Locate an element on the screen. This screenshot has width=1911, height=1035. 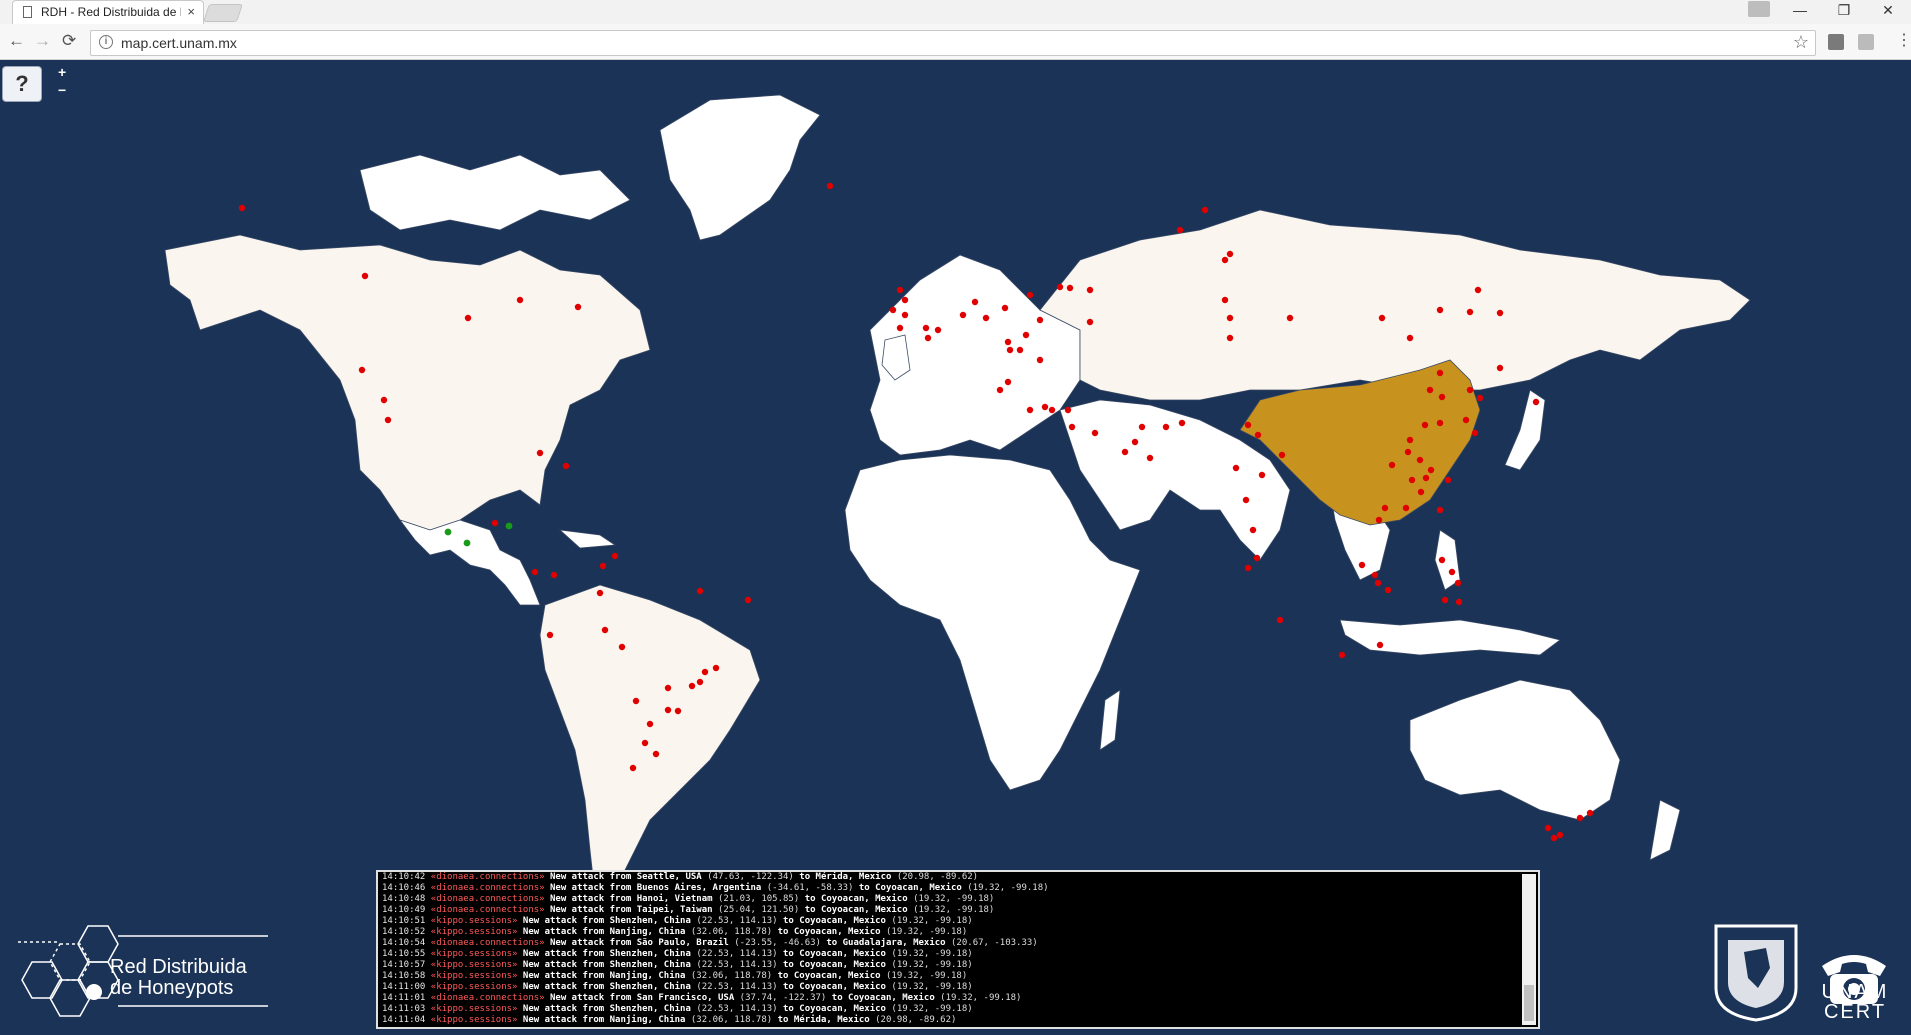
console-scrollbar-thumb is located at coordinates (1529, 1003).